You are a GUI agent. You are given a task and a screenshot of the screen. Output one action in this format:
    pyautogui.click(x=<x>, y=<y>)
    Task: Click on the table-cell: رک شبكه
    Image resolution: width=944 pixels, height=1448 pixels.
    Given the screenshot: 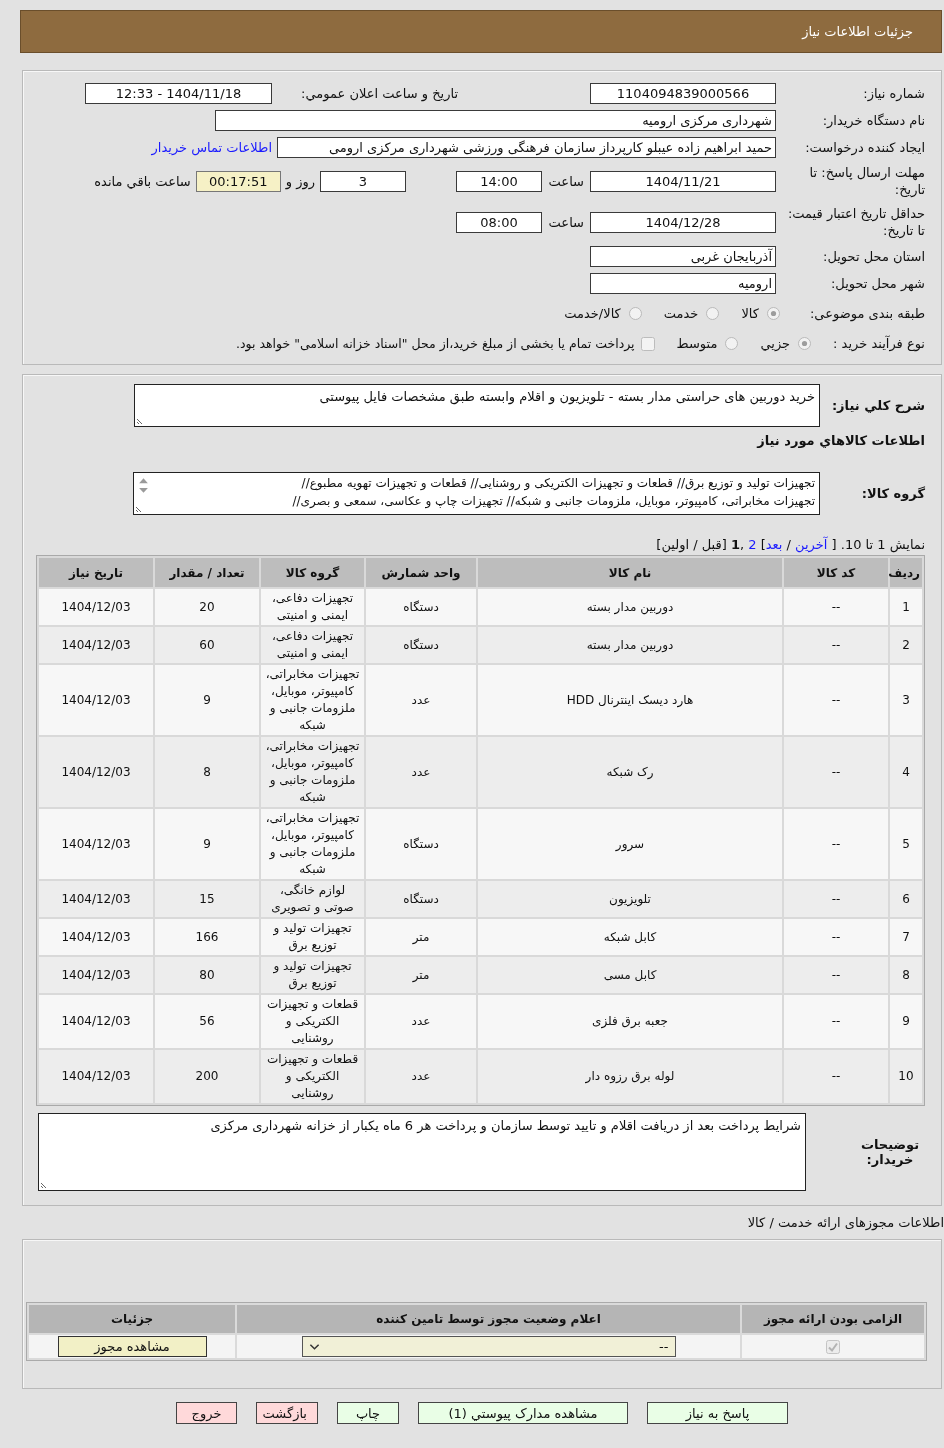 What is the action you would take?
    pyautogui.click(x=630, y=772)
    